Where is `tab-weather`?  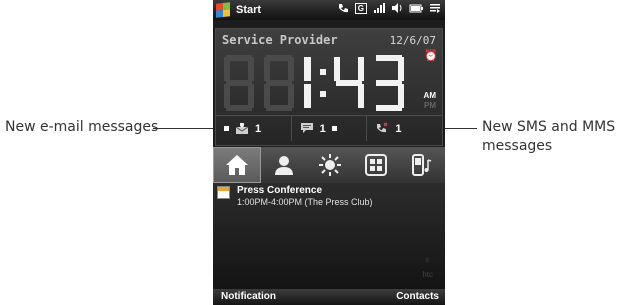 tab-weather is located at coordinates (330, 165).